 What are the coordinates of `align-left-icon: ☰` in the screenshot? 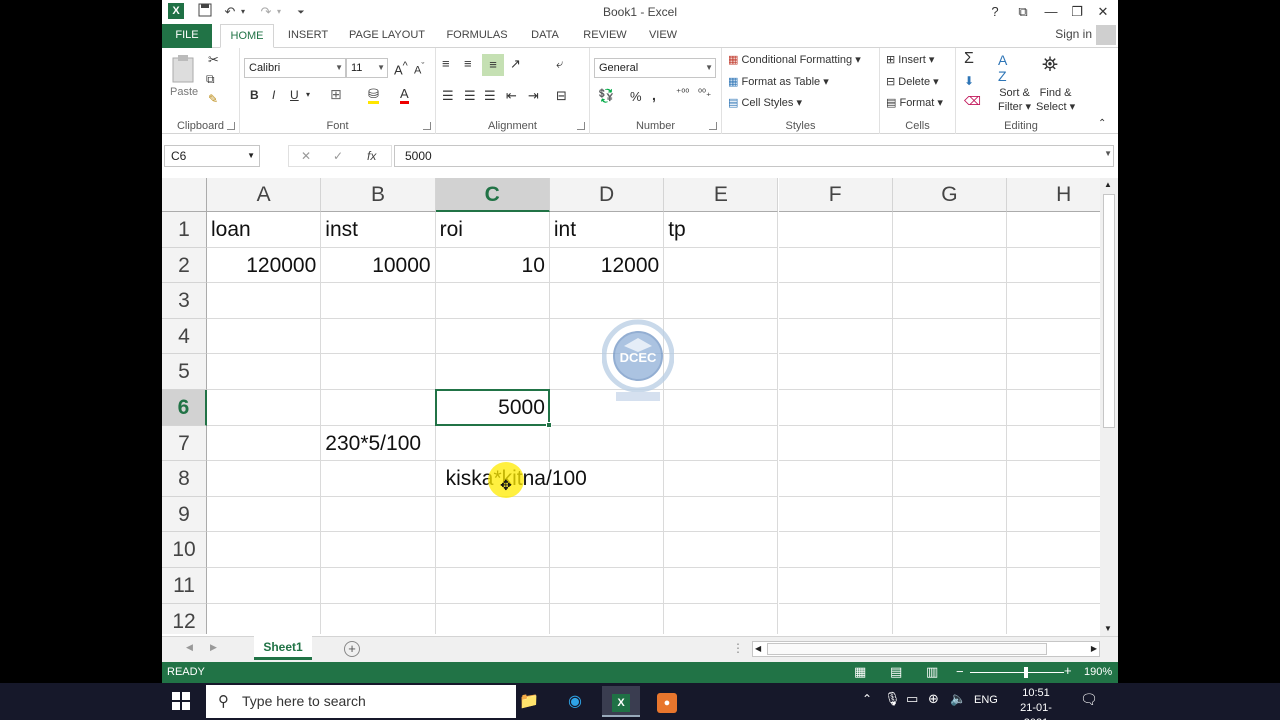 It's located at (448, 96).